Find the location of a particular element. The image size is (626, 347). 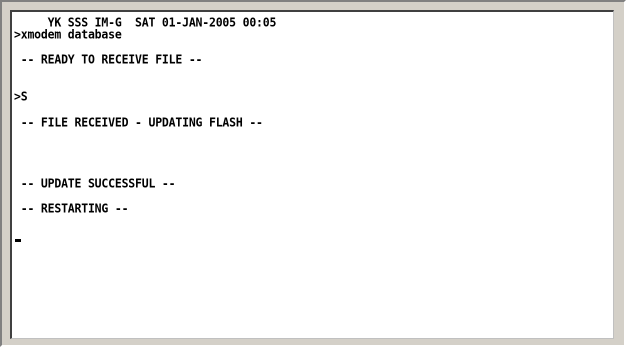

terminal-cursor is located at coordinates (18, 240).